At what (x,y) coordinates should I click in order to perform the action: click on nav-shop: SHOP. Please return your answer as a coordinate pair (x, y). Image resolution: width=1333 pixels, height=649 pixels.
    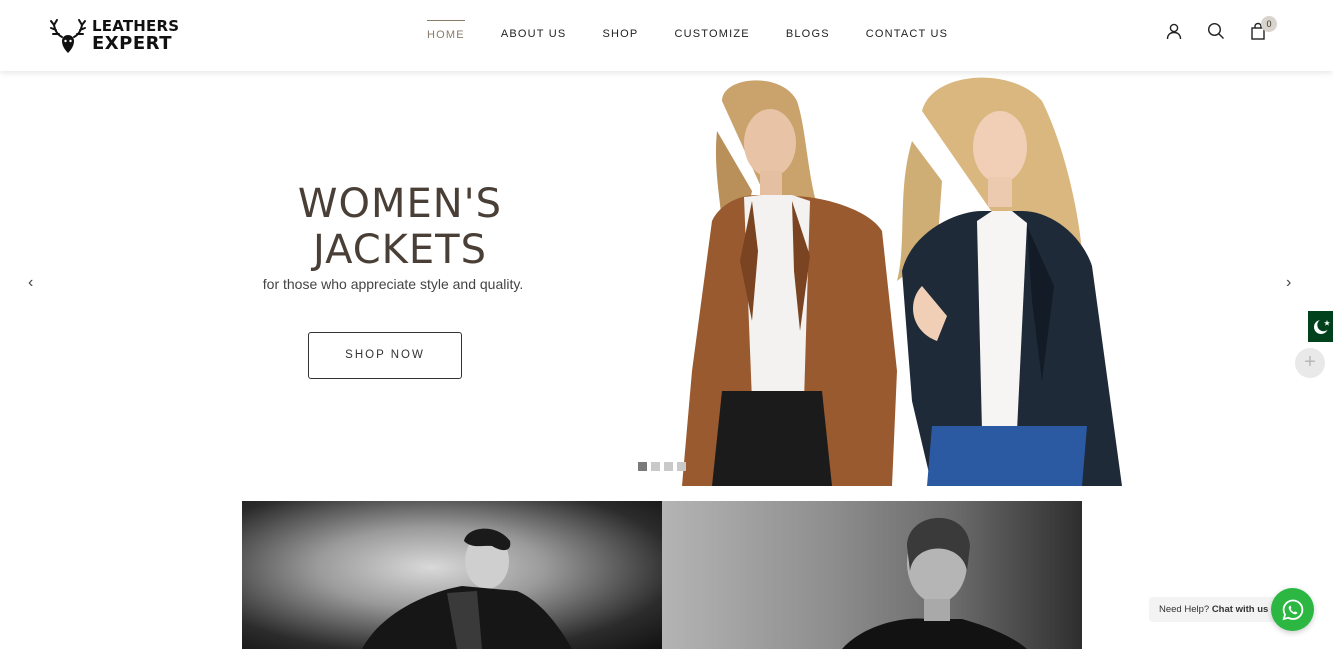
    Looking at the image, I should click on (620, 35).